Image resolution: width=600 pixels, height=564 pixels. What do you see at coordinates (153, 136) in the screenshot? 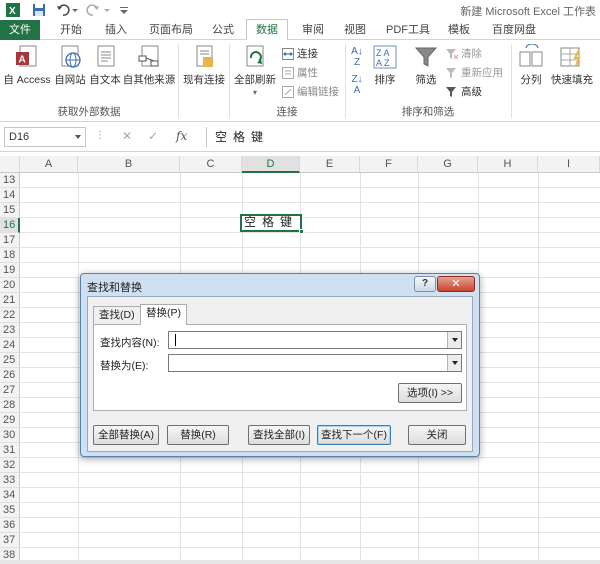
I see `confirm-entry-icon: ✓` at bounding box center [153, 136].